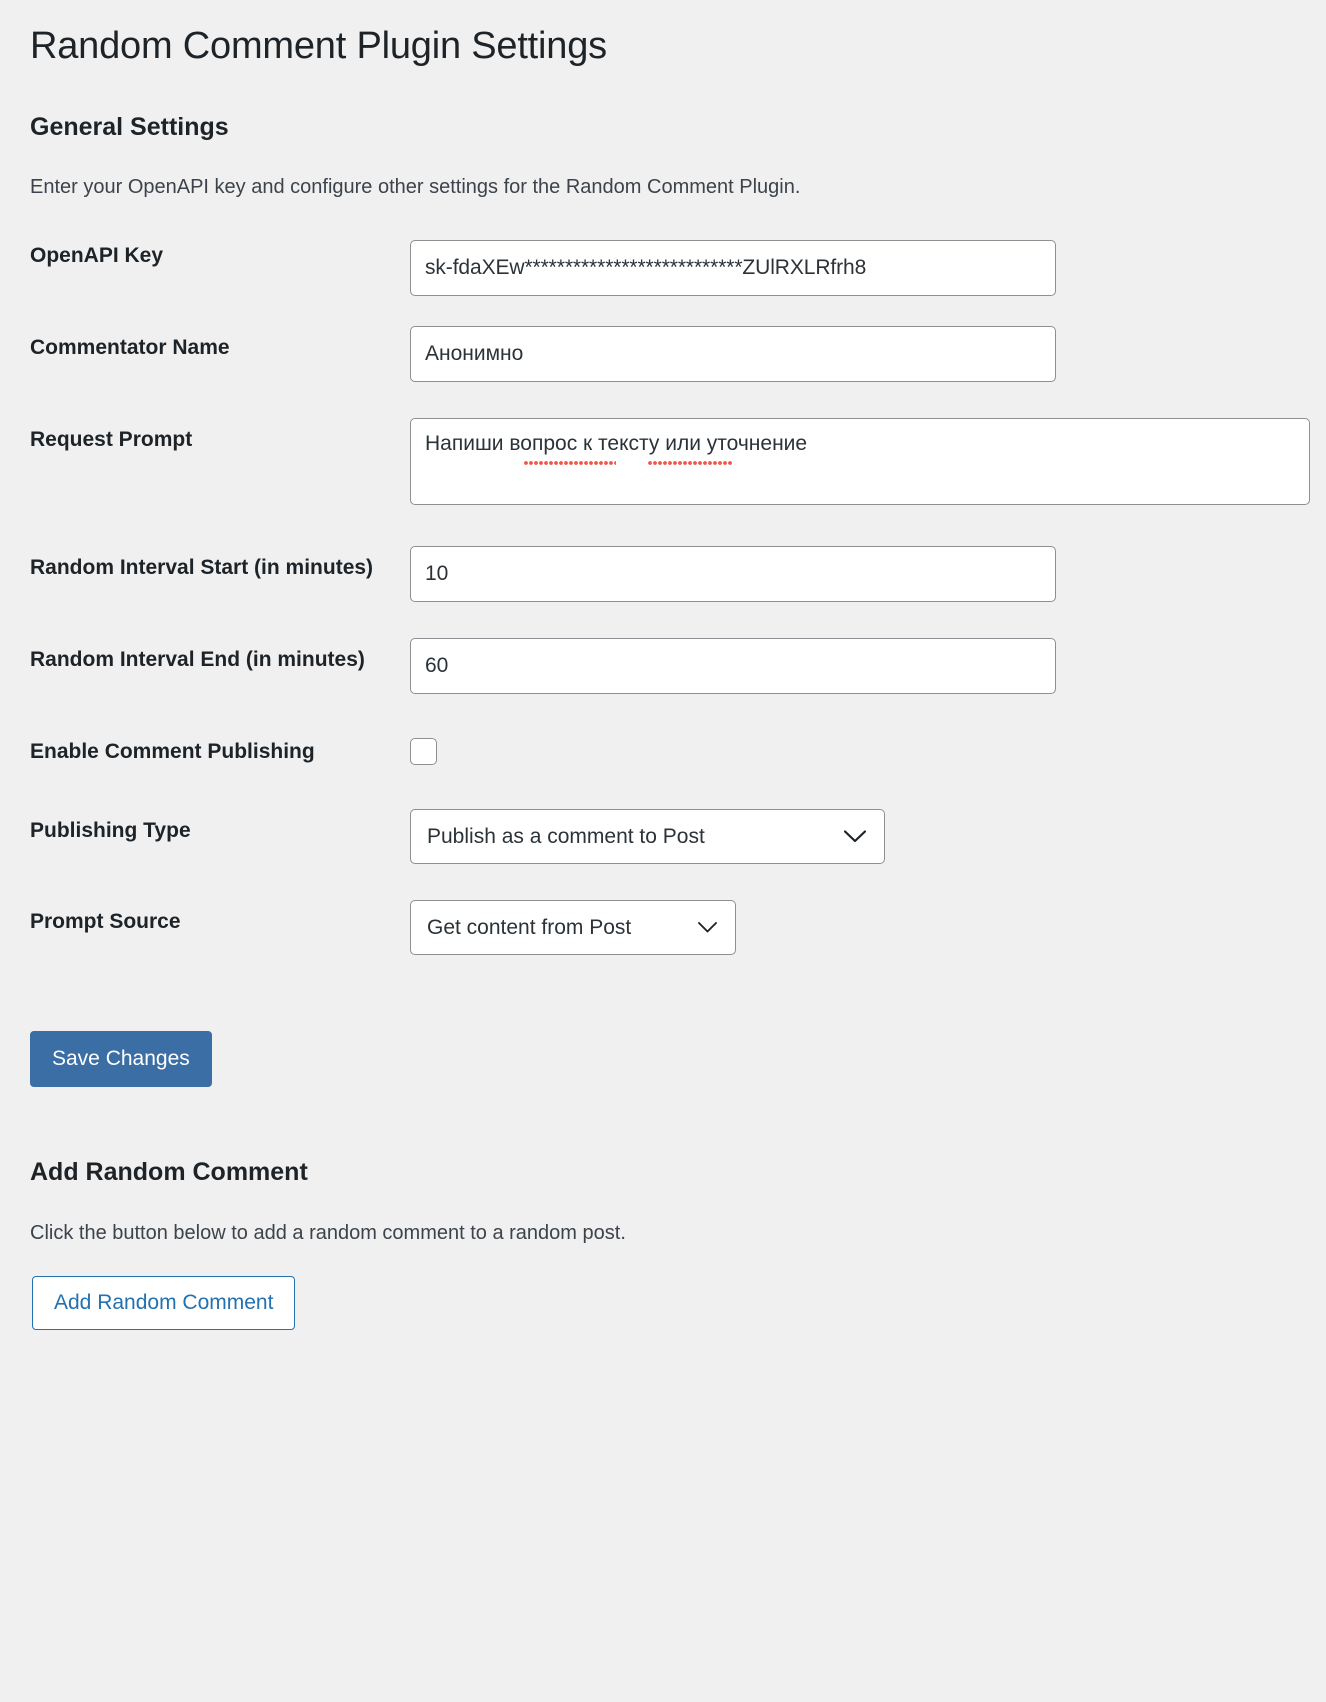 Image resolution: width=1326 pixels, height=1702 pixels. I want to click on label-commentator-name: Commentator Name, so click(130, 347).